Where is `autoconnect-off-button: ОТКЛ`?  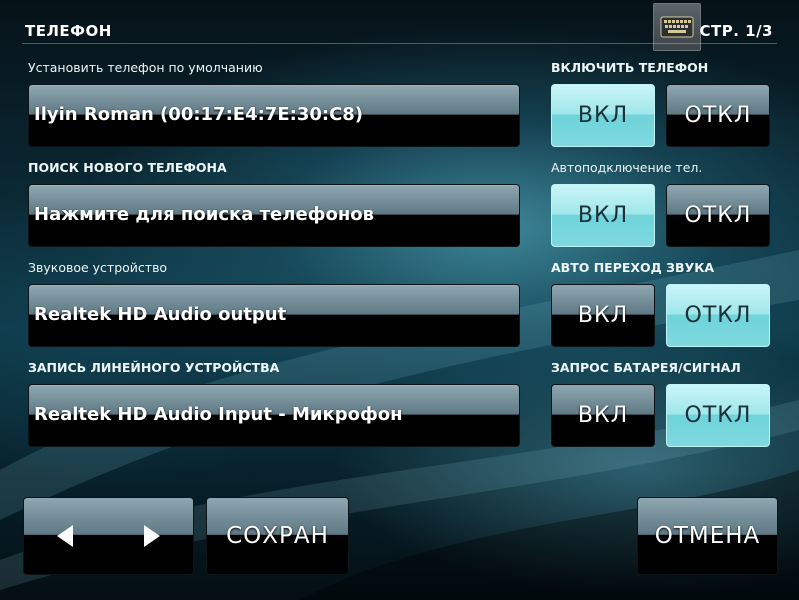 autoconnect-off-button: ОТКЛ is located at coordinates (718, 215).